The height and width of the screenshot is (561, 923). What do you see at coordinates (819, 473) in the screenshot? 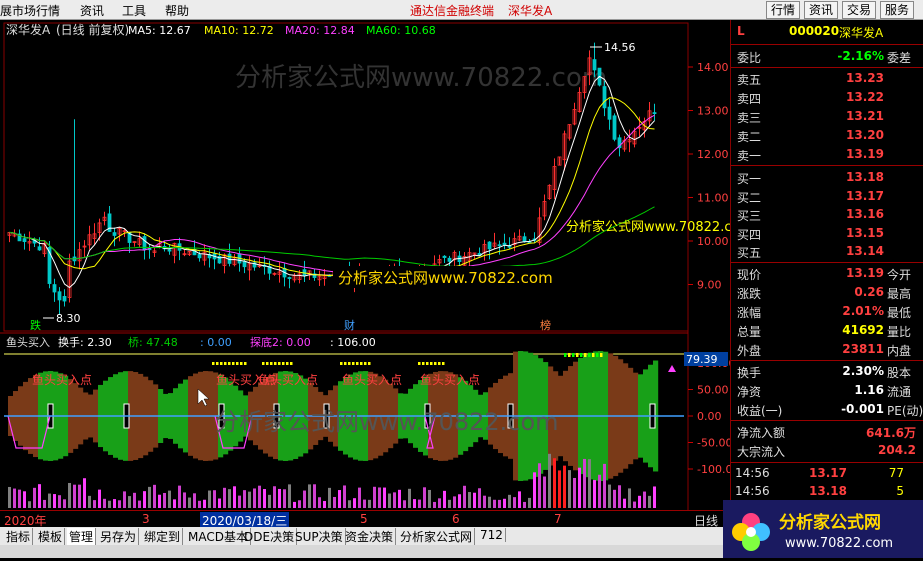
I see `tick-row: 14:56 13.17 77` at bounding box center [819, 473].